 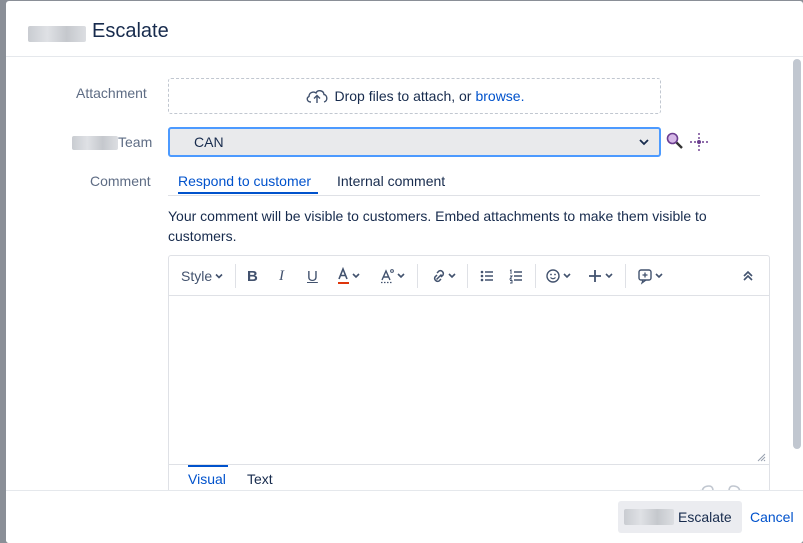 I want to click on underline-icon: U, so click(x=312, y=276).